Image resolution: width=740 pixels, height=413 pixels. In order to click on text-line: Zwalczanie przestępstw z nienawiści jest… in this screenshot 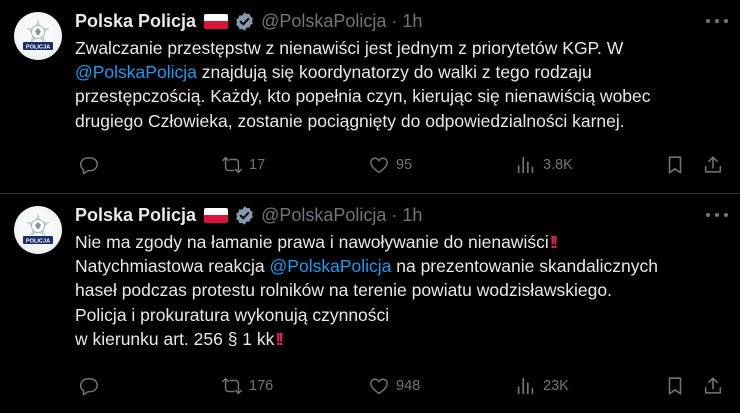, I will do `click(400, 48)`.